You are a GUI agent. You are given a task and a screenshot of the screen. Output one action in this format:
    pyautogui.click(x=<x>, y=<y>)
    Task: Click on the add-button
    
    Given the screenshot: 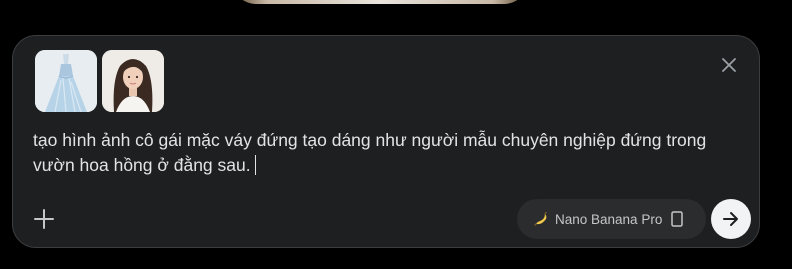 What is the action you would take?
    pyautogui.click(x=44, y=219)
    